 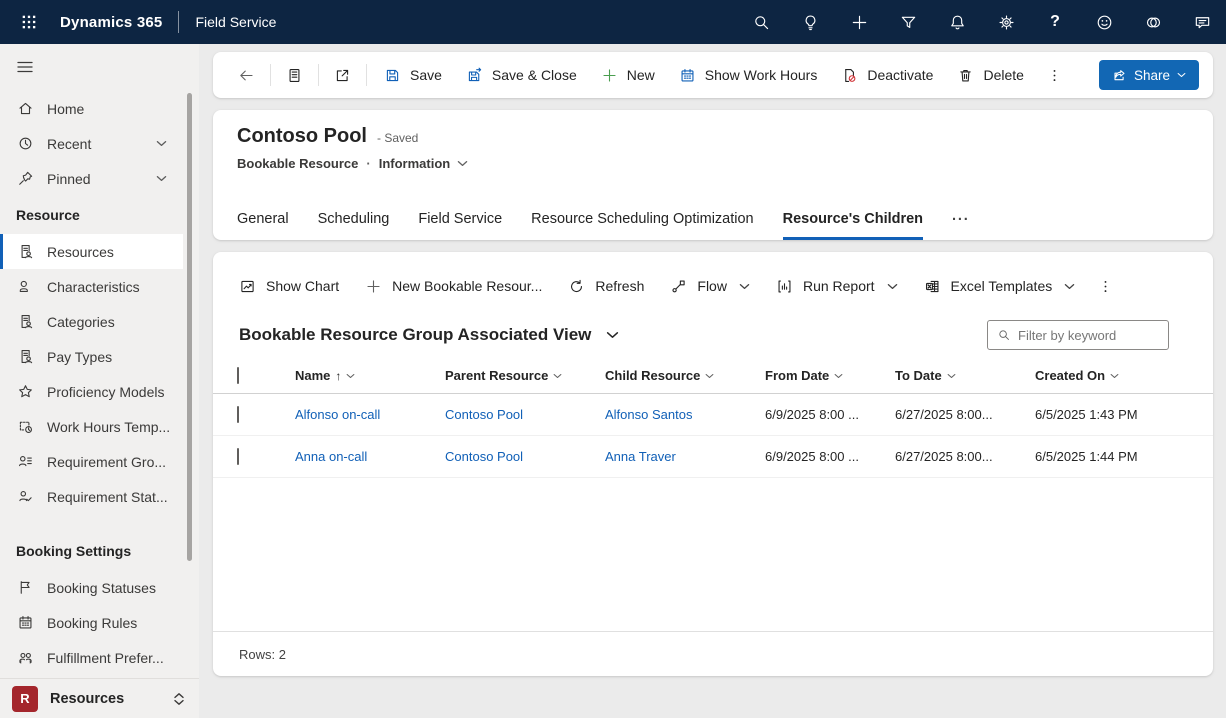 I want to click on form-icon, so click(x=294, y=75).